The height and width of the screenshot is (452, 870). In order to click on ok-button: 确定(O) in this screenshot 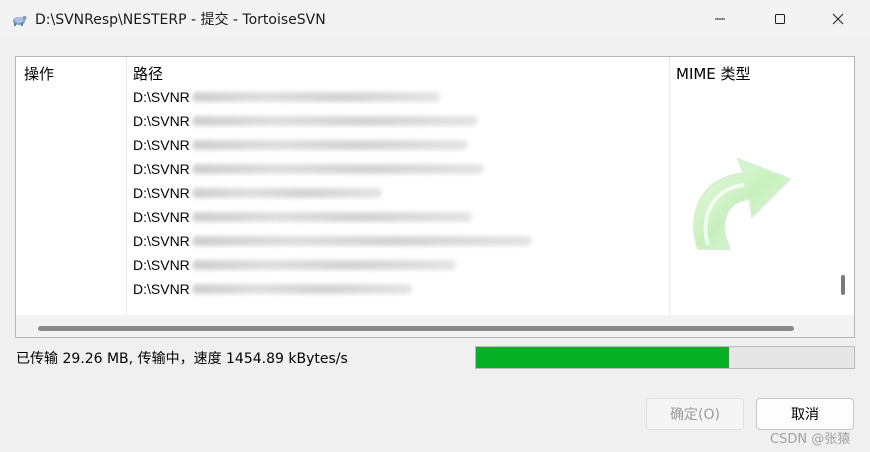, I will do `click(695, 414)`.